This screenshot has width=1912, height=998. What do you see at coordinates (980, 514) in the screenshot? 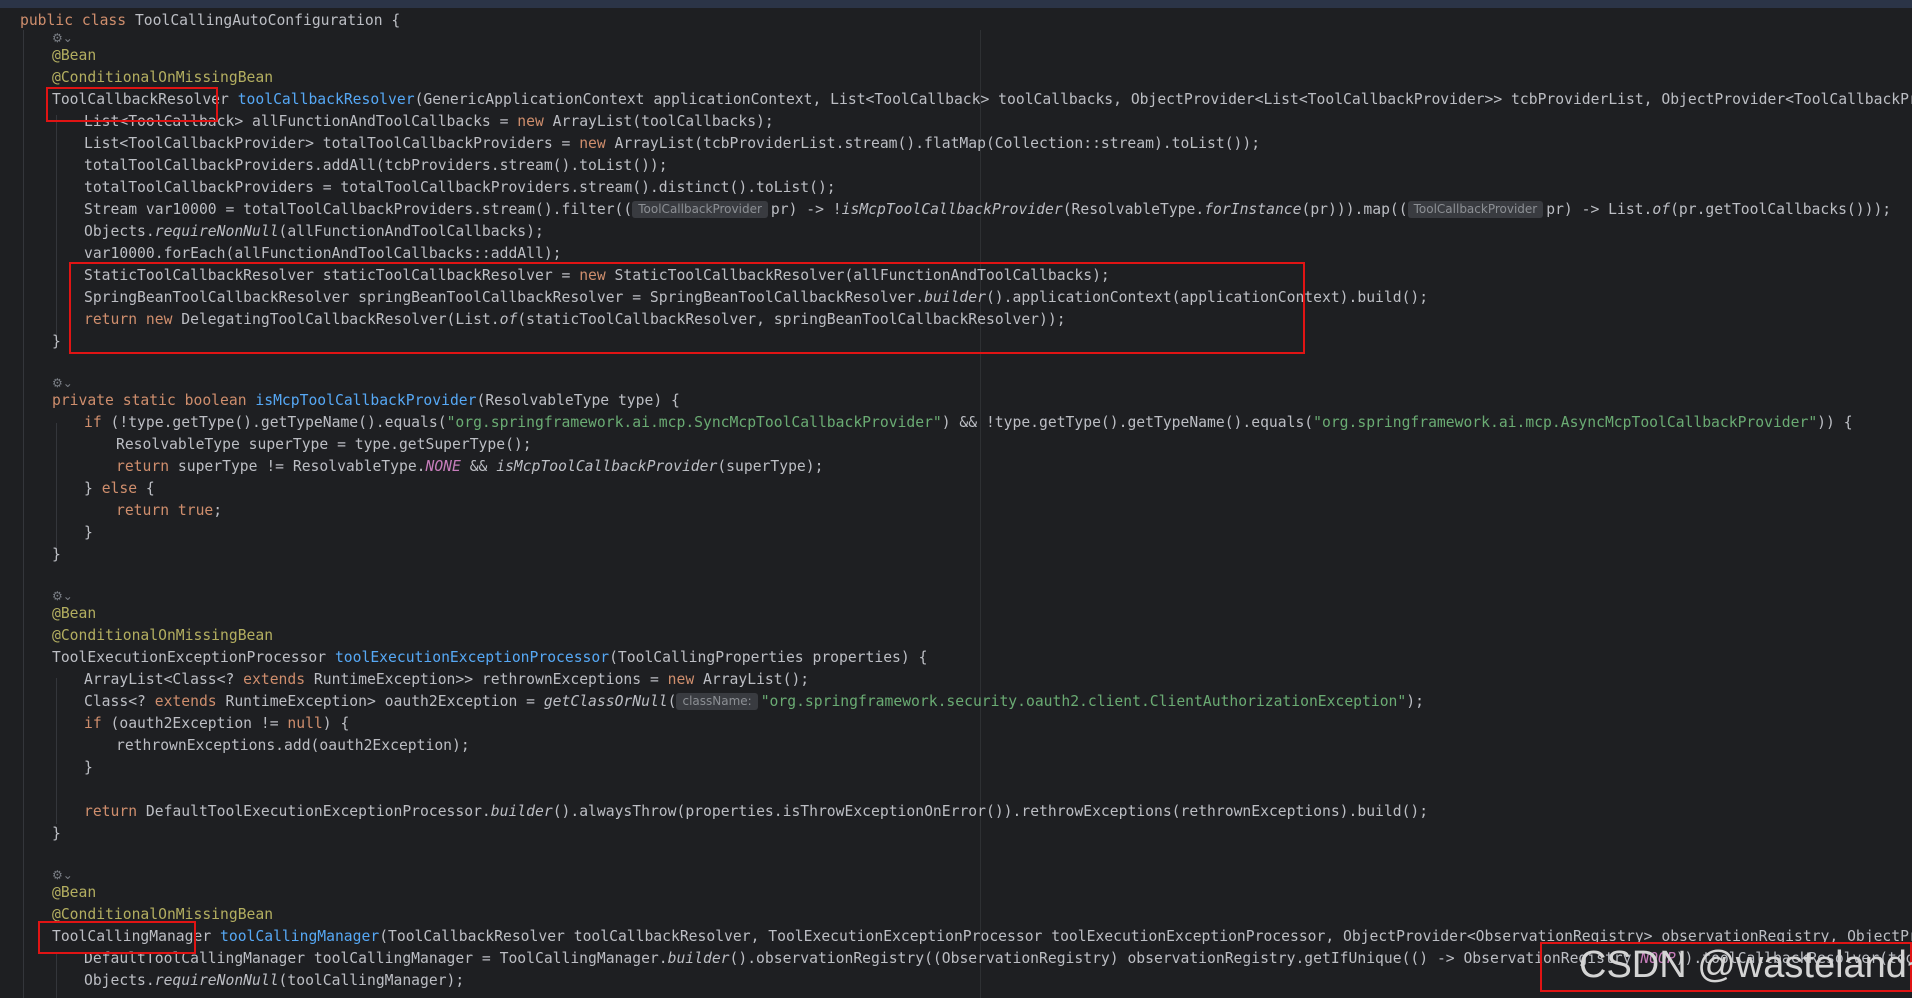
I see `right-margin-guide` at bounding box center [980, 514].